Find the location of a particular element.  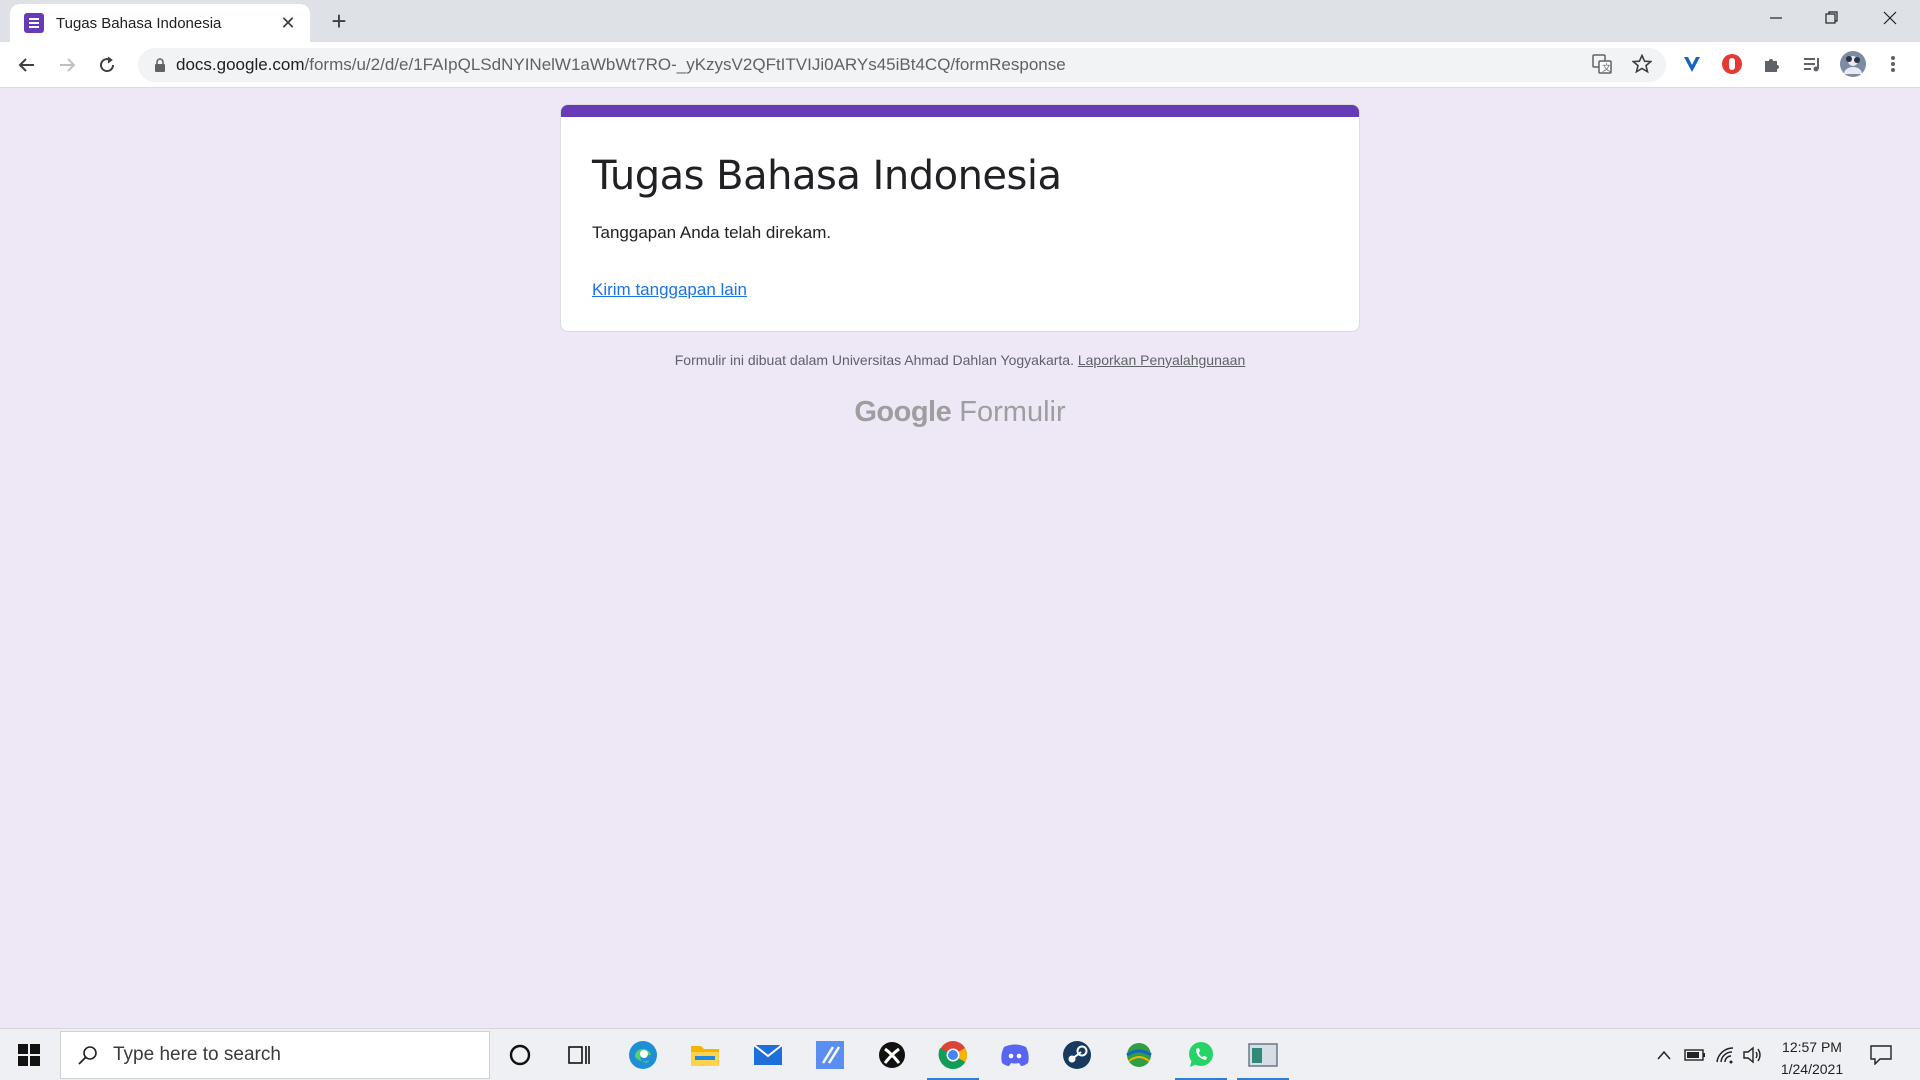

edge-button is located at coordinates (643, 1054).